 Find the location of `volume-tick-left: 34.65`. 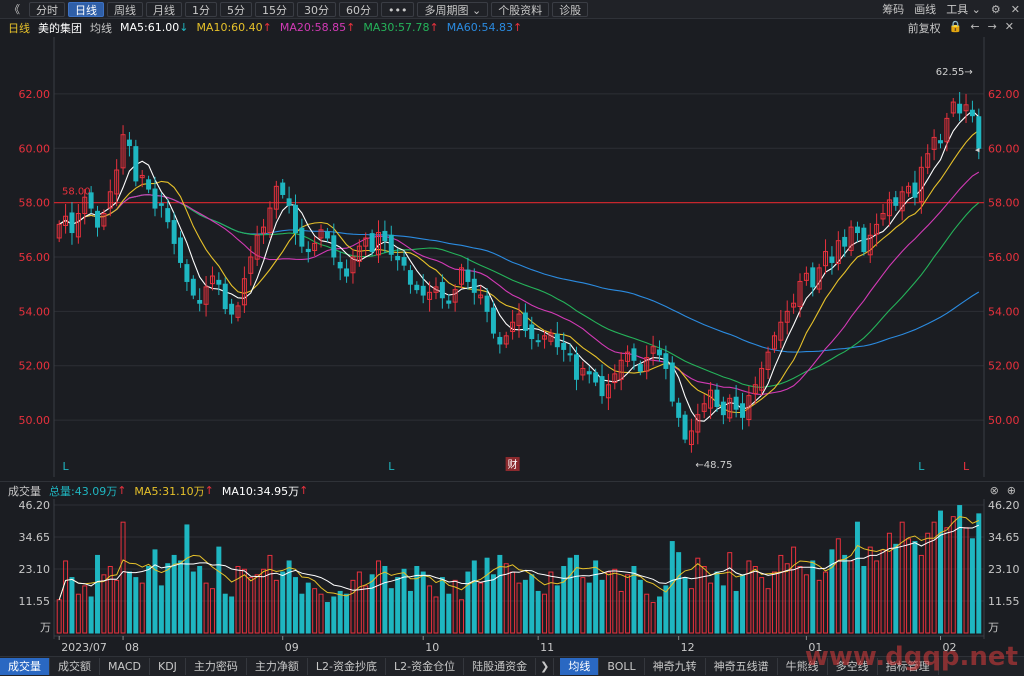

volume-tick-left: 34.65 is located at coordinates (35, 537).